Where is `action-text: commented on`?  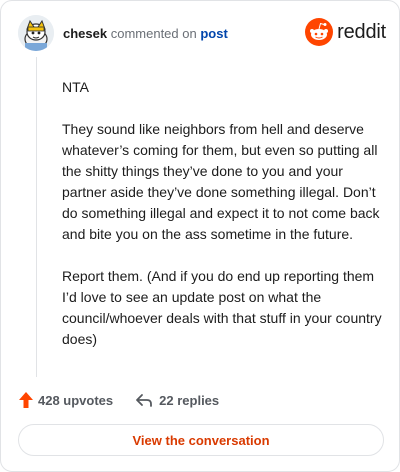 action-text: commented on is located at coordinates (153, 33).